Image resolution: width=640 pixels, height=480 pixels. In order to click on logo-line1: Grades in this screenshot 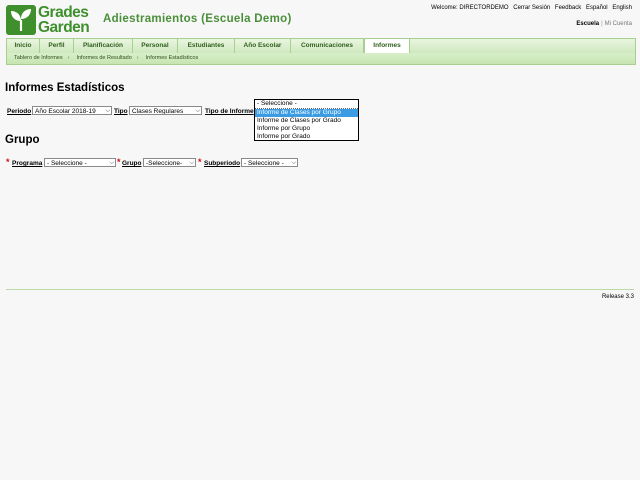, I will do `click(63, 12)`.